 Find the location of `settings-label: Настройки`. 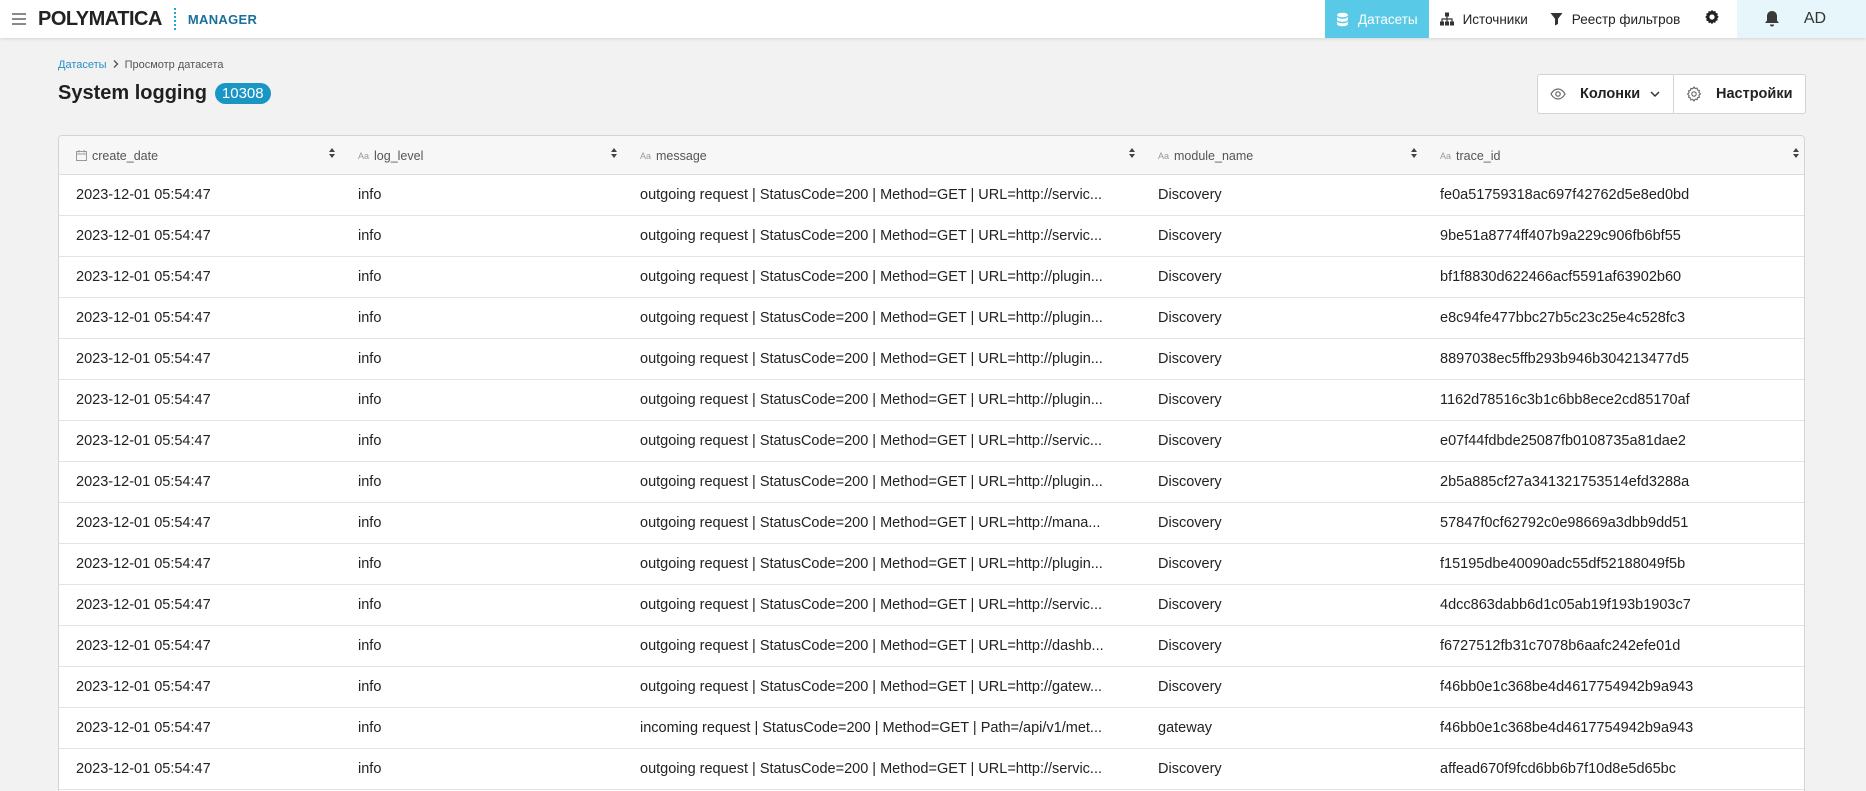

settings-label: Настройки is located at coordinates (1754, 94).